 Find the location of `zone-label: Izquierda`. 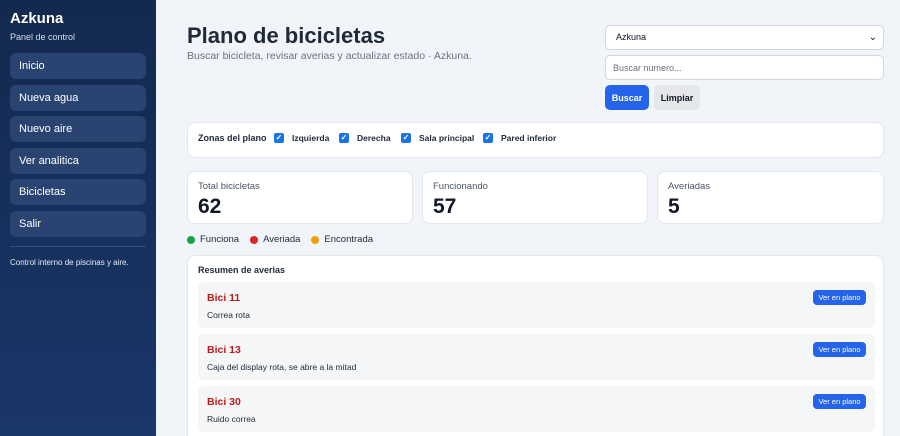

zone-label: Izquierda is located at coordinates (311, 138).